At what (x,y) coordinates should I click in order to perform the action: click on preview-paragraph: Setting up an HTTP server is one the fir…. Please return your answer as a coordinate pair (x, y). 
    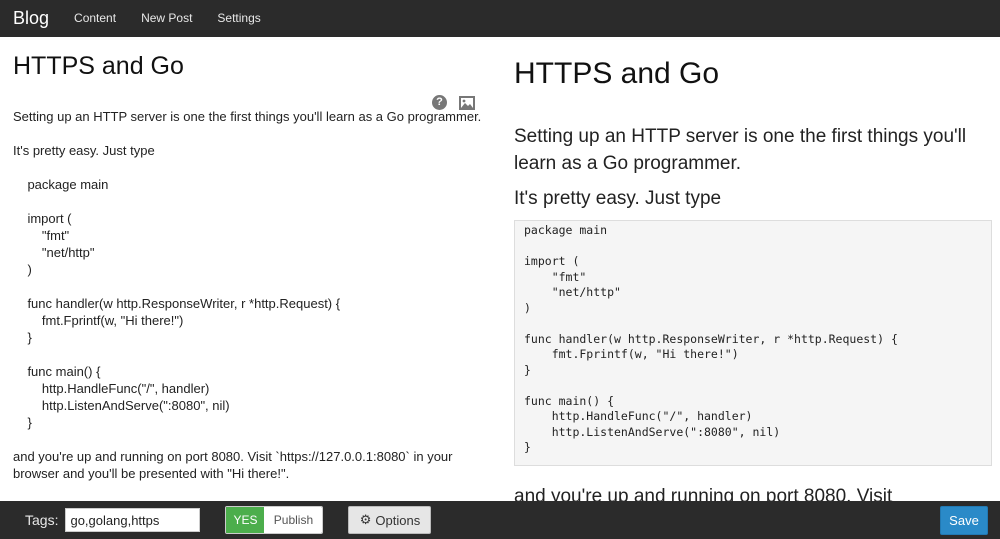
    Looking at the image, I should click on (740, 150).